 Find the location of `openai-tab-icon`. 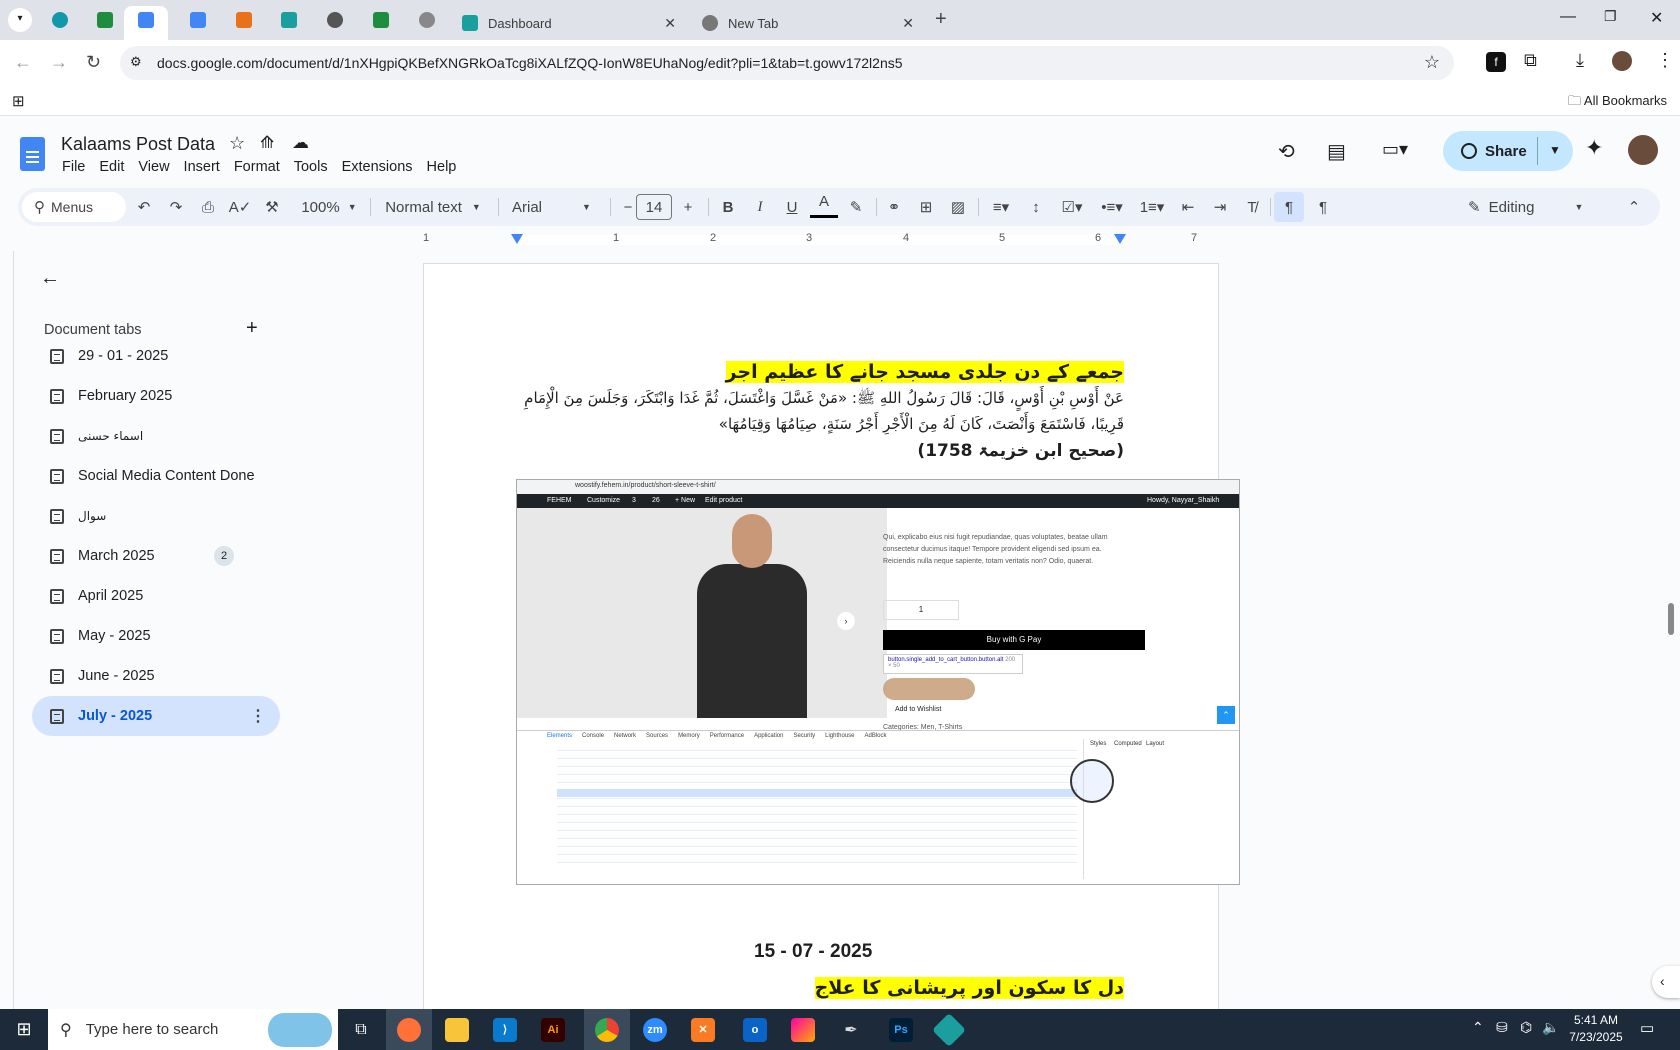

openai-tab-icon is located at coordinates (335, 20).